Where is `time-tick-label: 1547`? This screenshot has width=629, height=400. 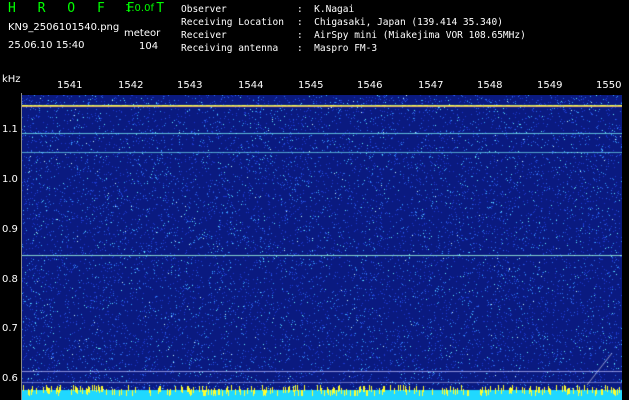 time-tick-label: 1547 is located at coordinates (431, 85).